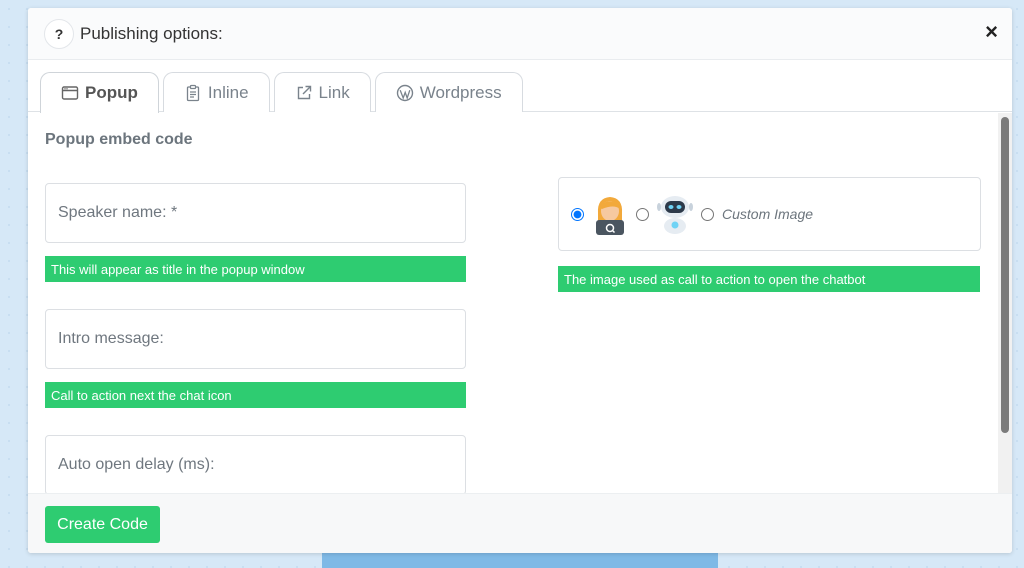  I want to click on radio-woman-avatar, so click(577, 214).